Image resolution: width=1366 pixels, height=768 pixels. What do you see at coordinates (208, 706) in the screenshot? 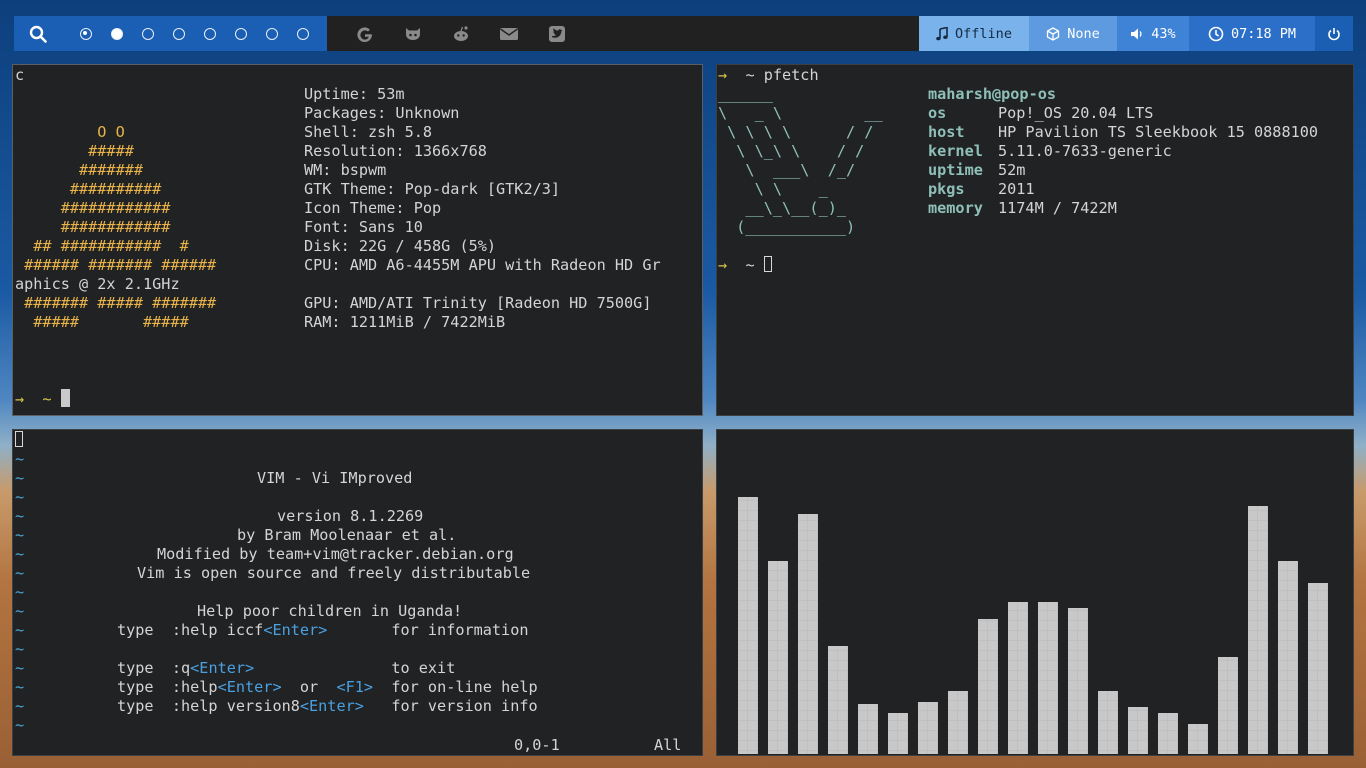
I see `vim-intro-text: type :help version8` at bounding box center [208, 706].